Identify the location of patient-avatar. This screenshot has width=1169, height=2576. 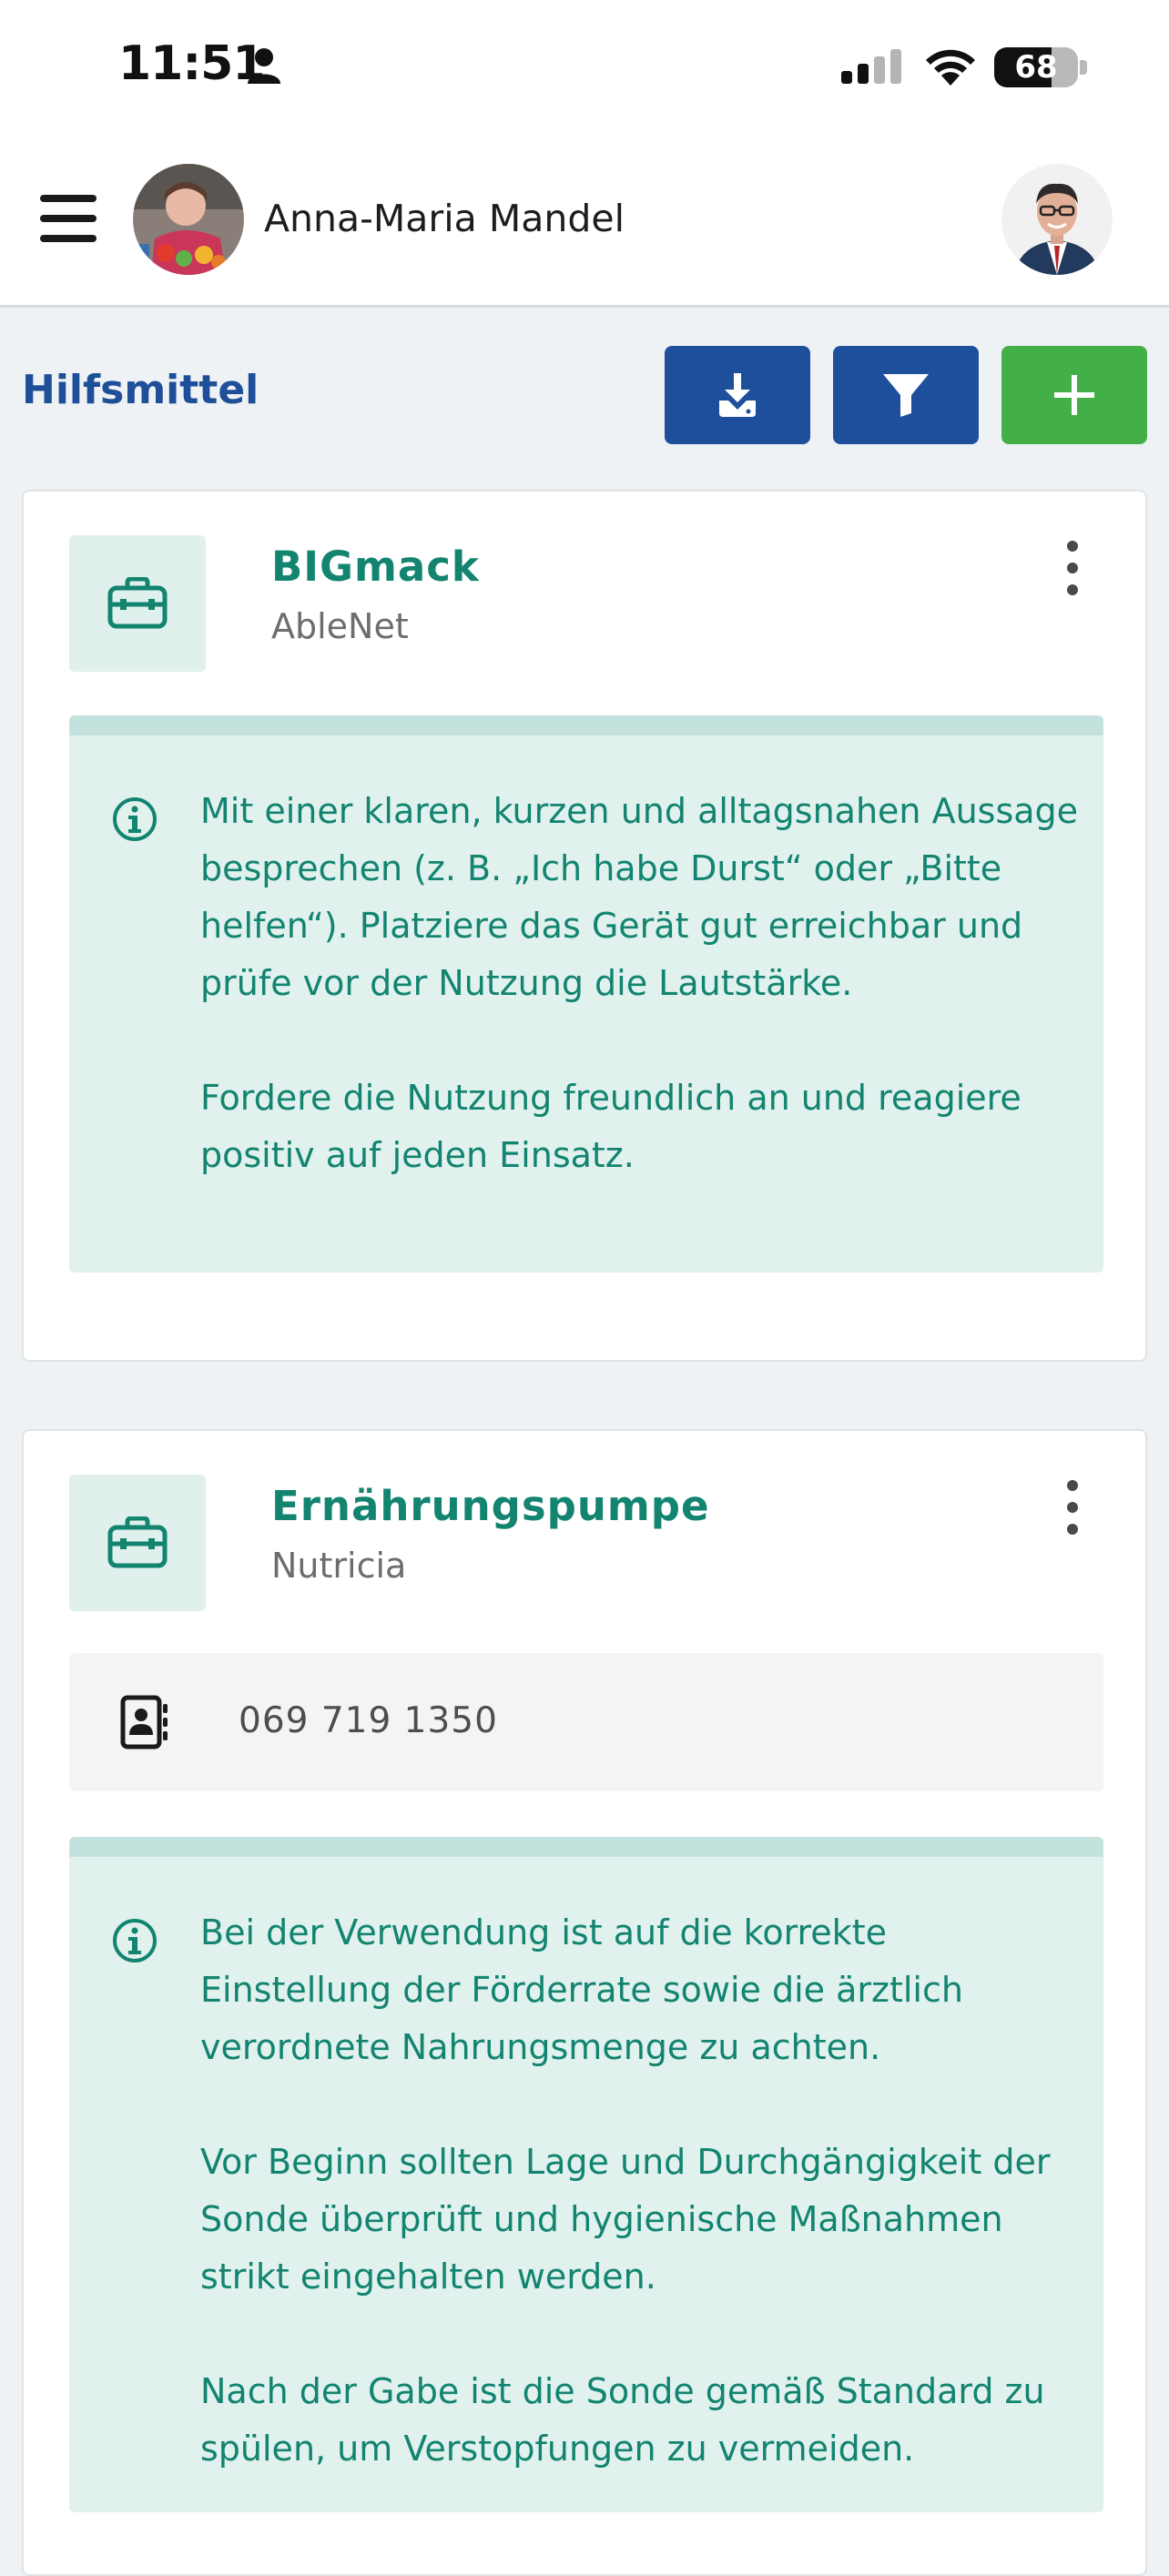
(188, 219).